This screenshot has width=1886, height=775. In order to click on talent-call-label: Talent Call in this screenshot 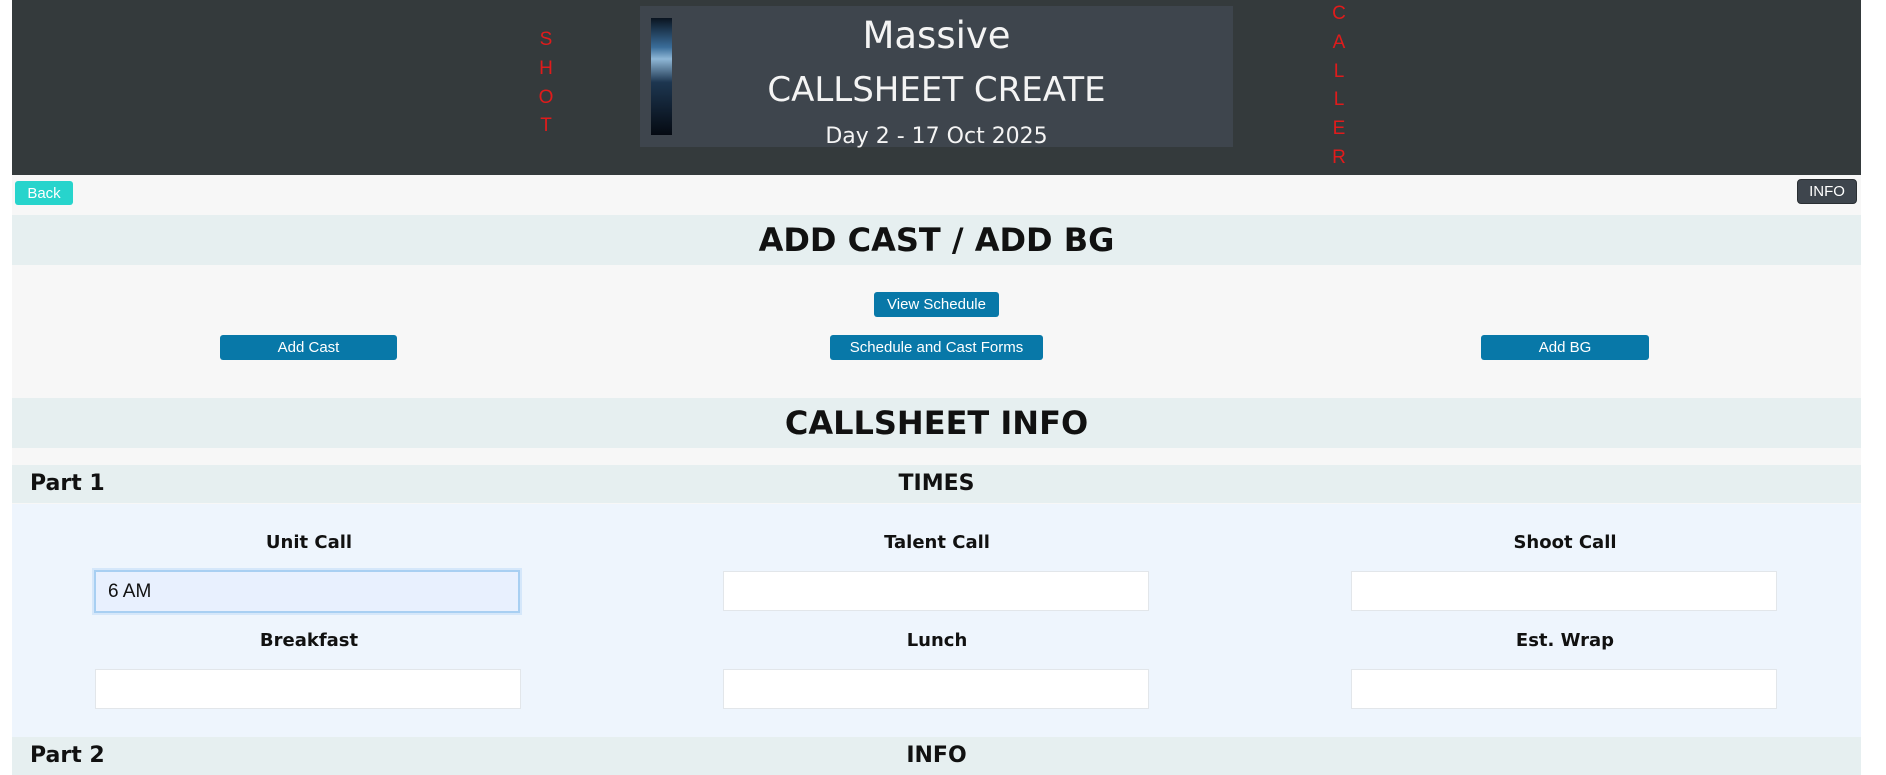, I will do `click(937, 542)`.